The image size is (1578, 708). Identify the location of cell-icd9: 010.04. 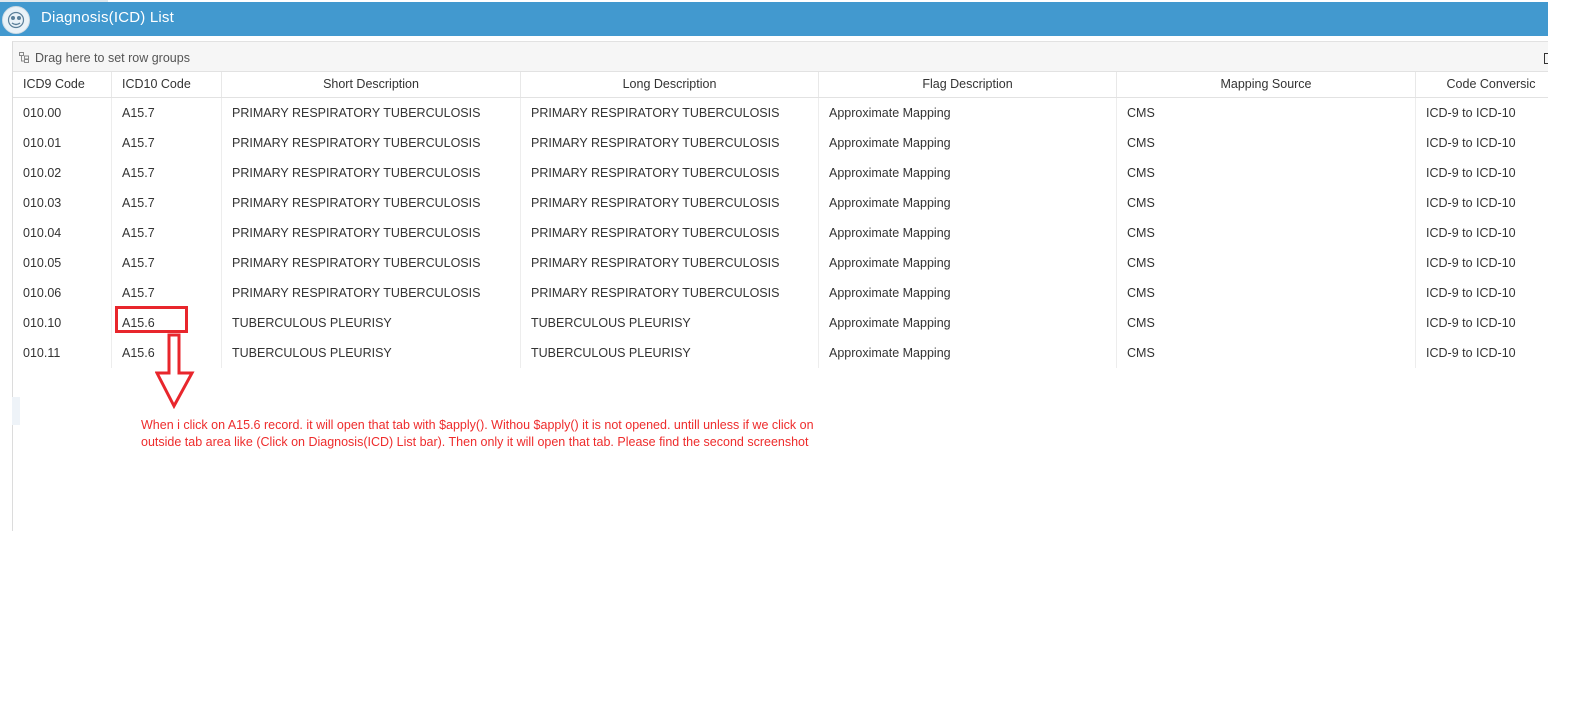
(62, 233).